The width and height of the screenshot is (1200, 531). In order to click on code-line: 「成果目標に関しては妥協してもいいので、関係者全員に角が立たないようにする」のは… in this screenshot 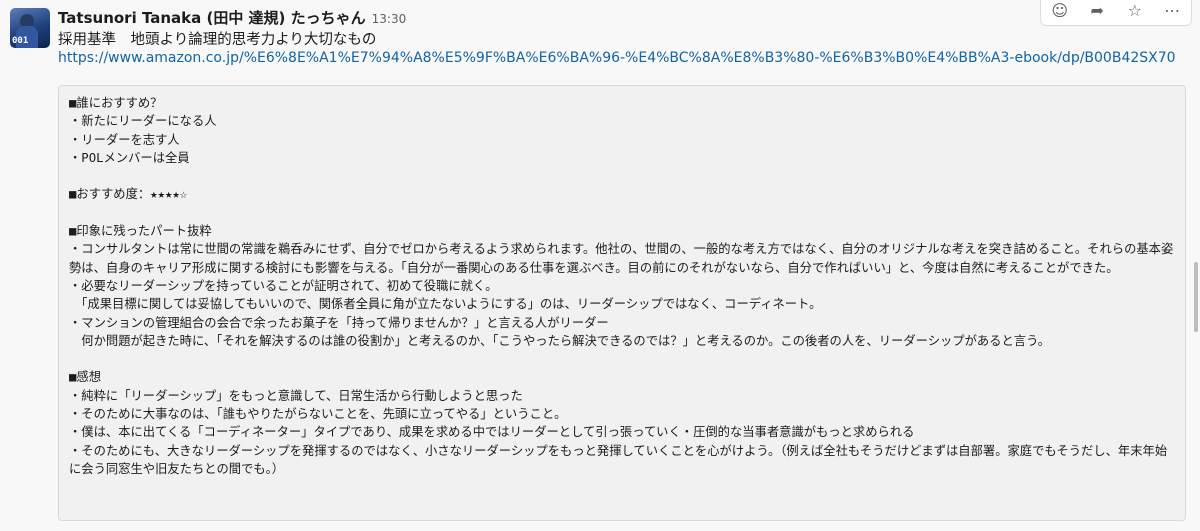, I will do `click(445, 304)`.